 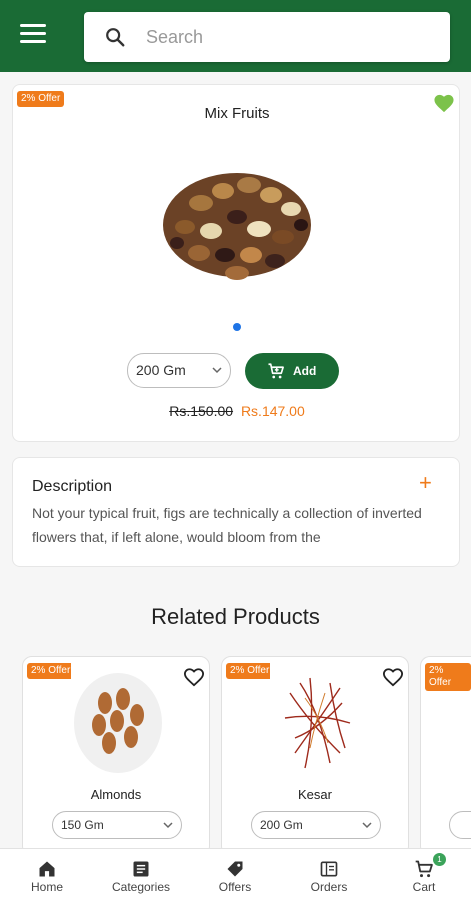 What do you see at coordinates (237, 113) in the screenshot?
I see `product-title: Mix Fruits` at bounding box center [237, 113].